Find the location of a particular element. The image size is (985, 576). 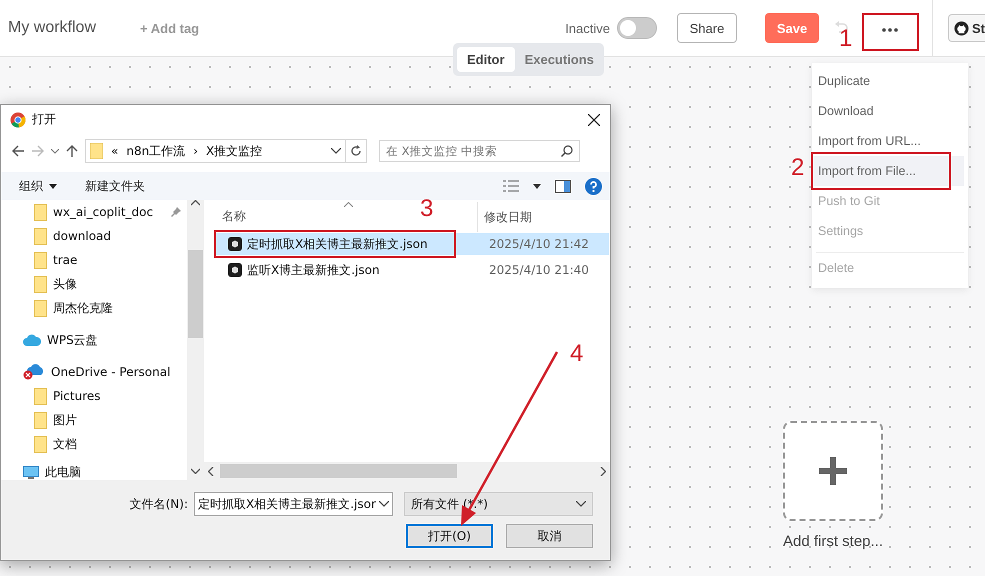

view-tab: Executions is located at coordinates (559, 59).